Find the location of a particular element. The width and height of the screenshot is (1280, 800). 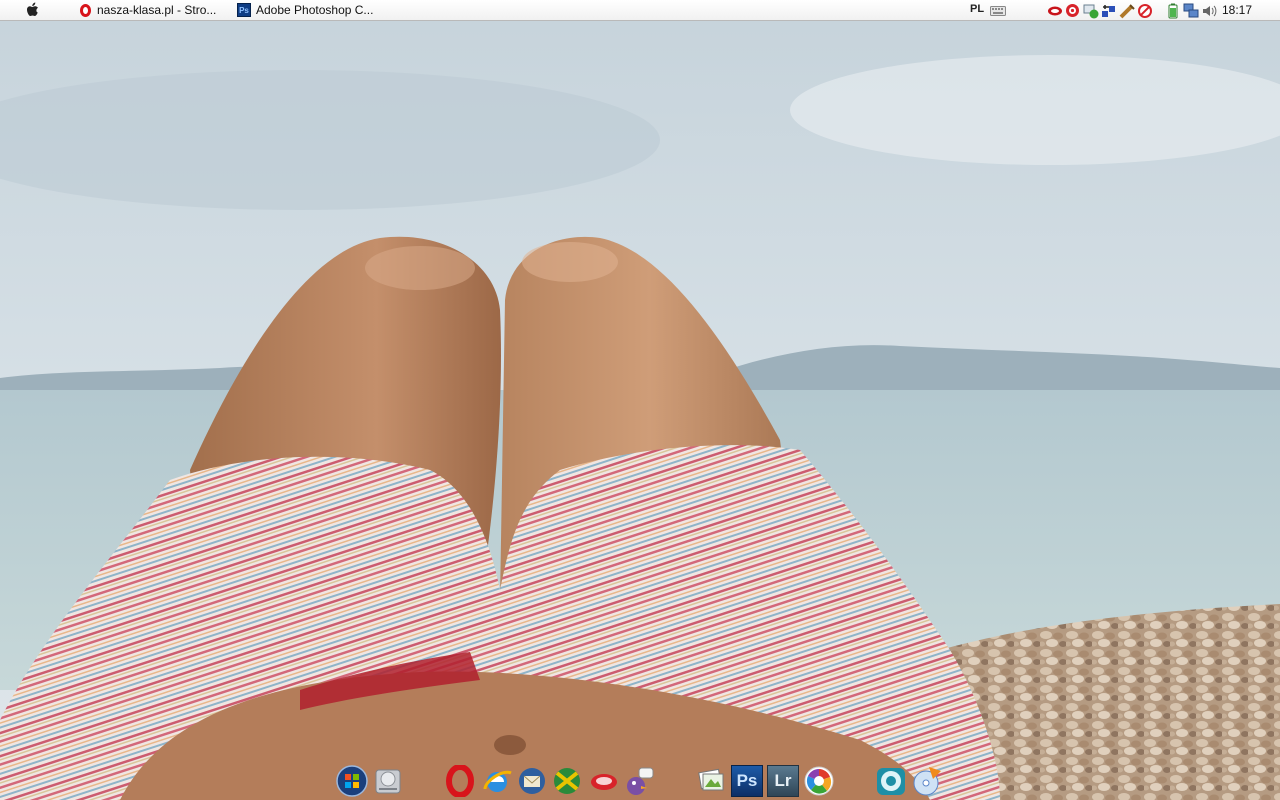

usb-devices-icon is located at coordinates (1109, 10).